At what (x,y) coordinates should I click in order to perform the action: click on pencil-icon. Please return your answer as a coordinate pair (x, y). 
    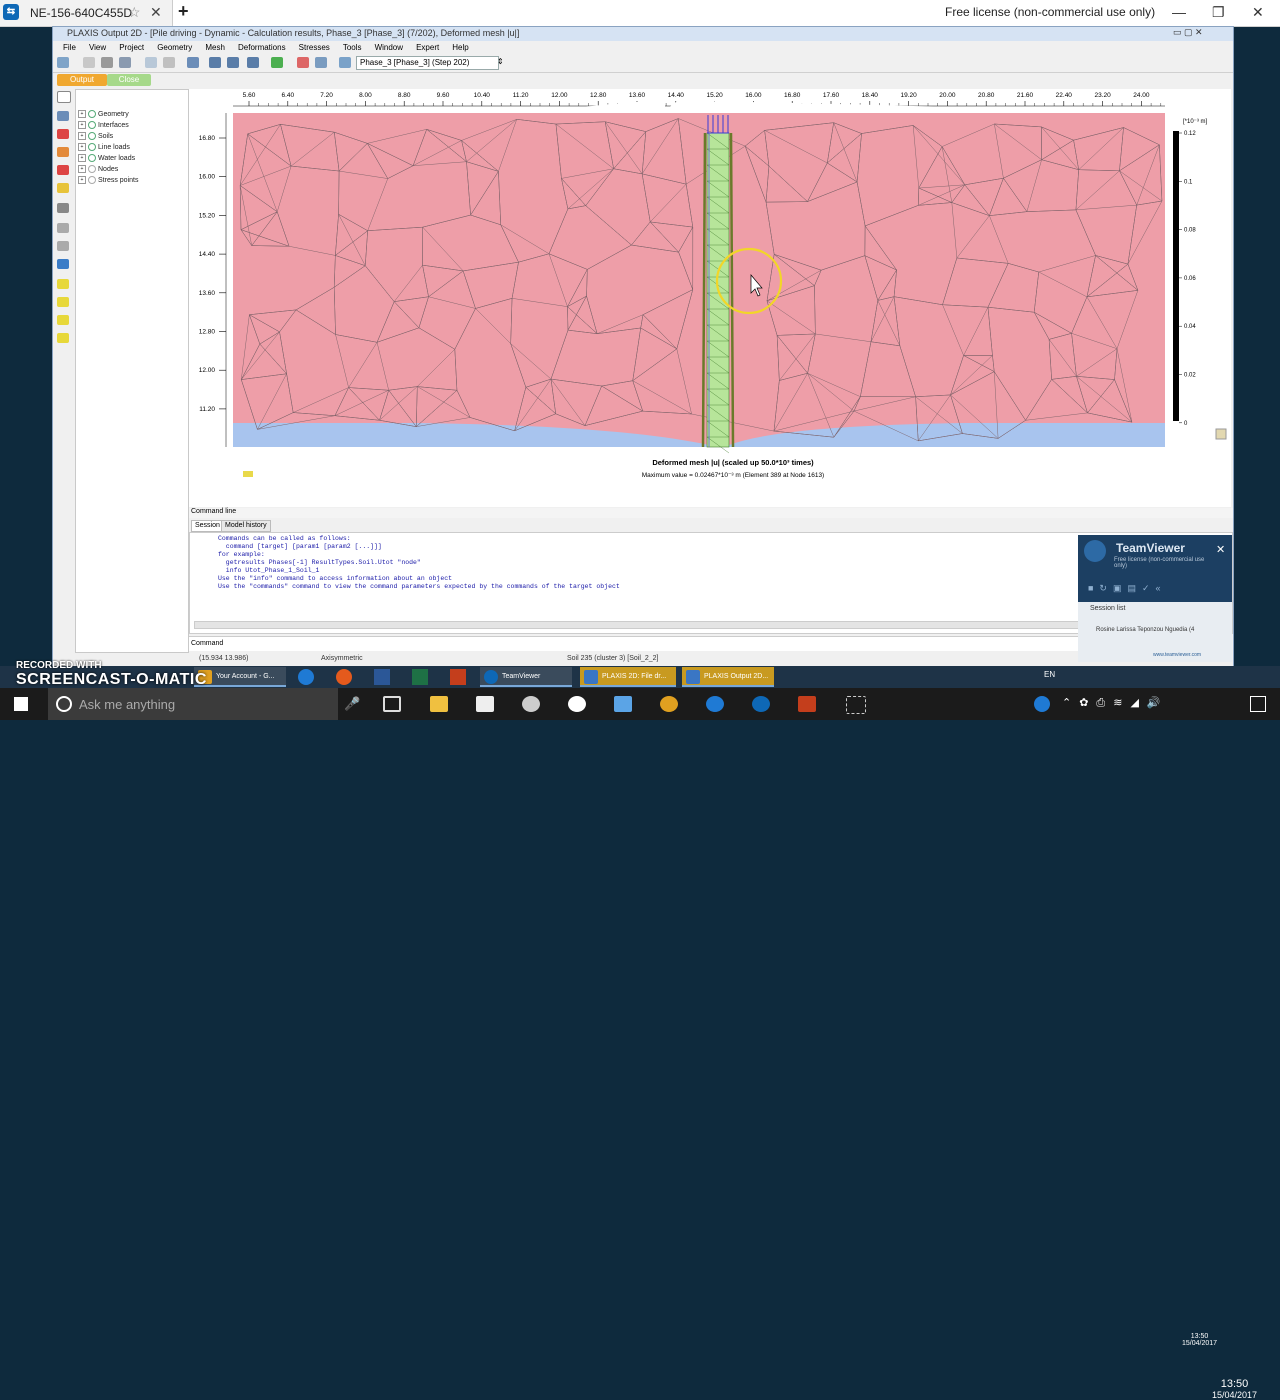
    Looking at the image, I should click on (63, 188).